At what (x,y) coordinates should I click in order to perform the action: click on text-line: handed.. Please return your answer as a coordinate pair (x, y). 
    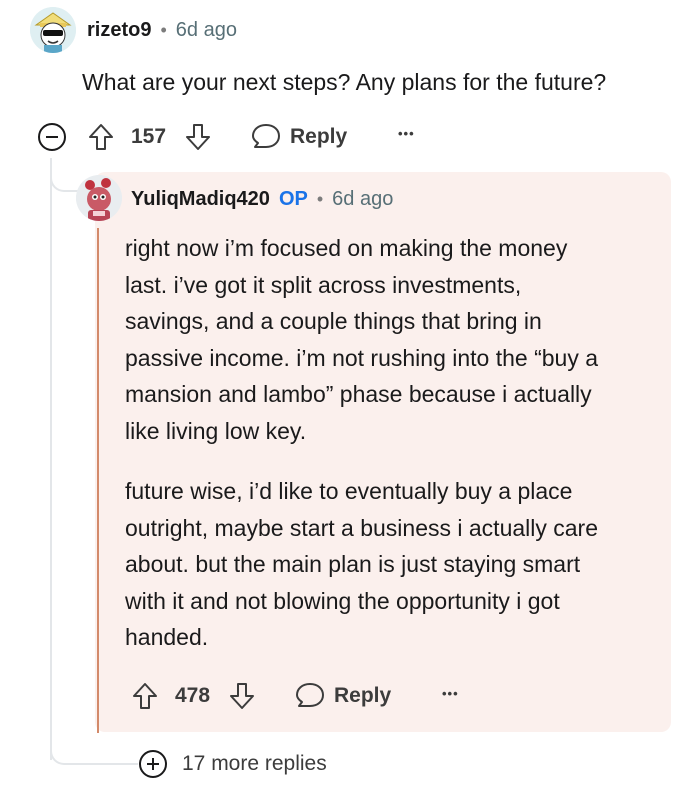
    Looking at the image, I should click on (167, 637).